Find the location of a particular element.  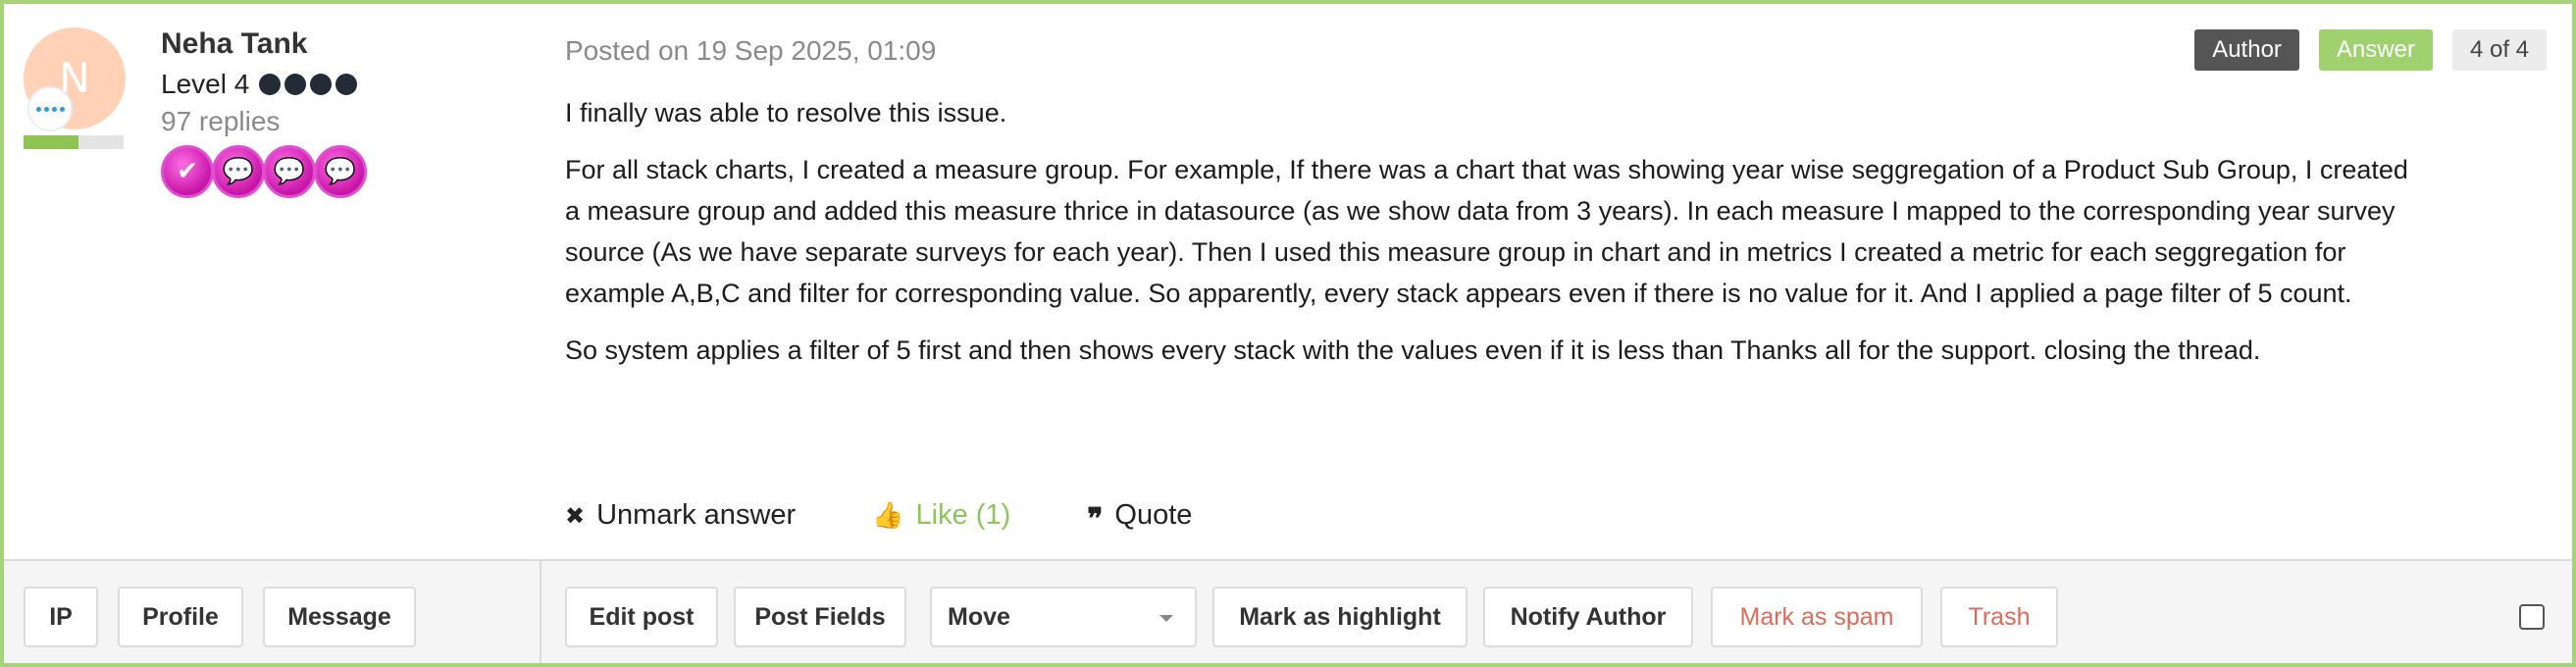

user-toolbar: IP Profile Message is located at coordinates (272, 612).